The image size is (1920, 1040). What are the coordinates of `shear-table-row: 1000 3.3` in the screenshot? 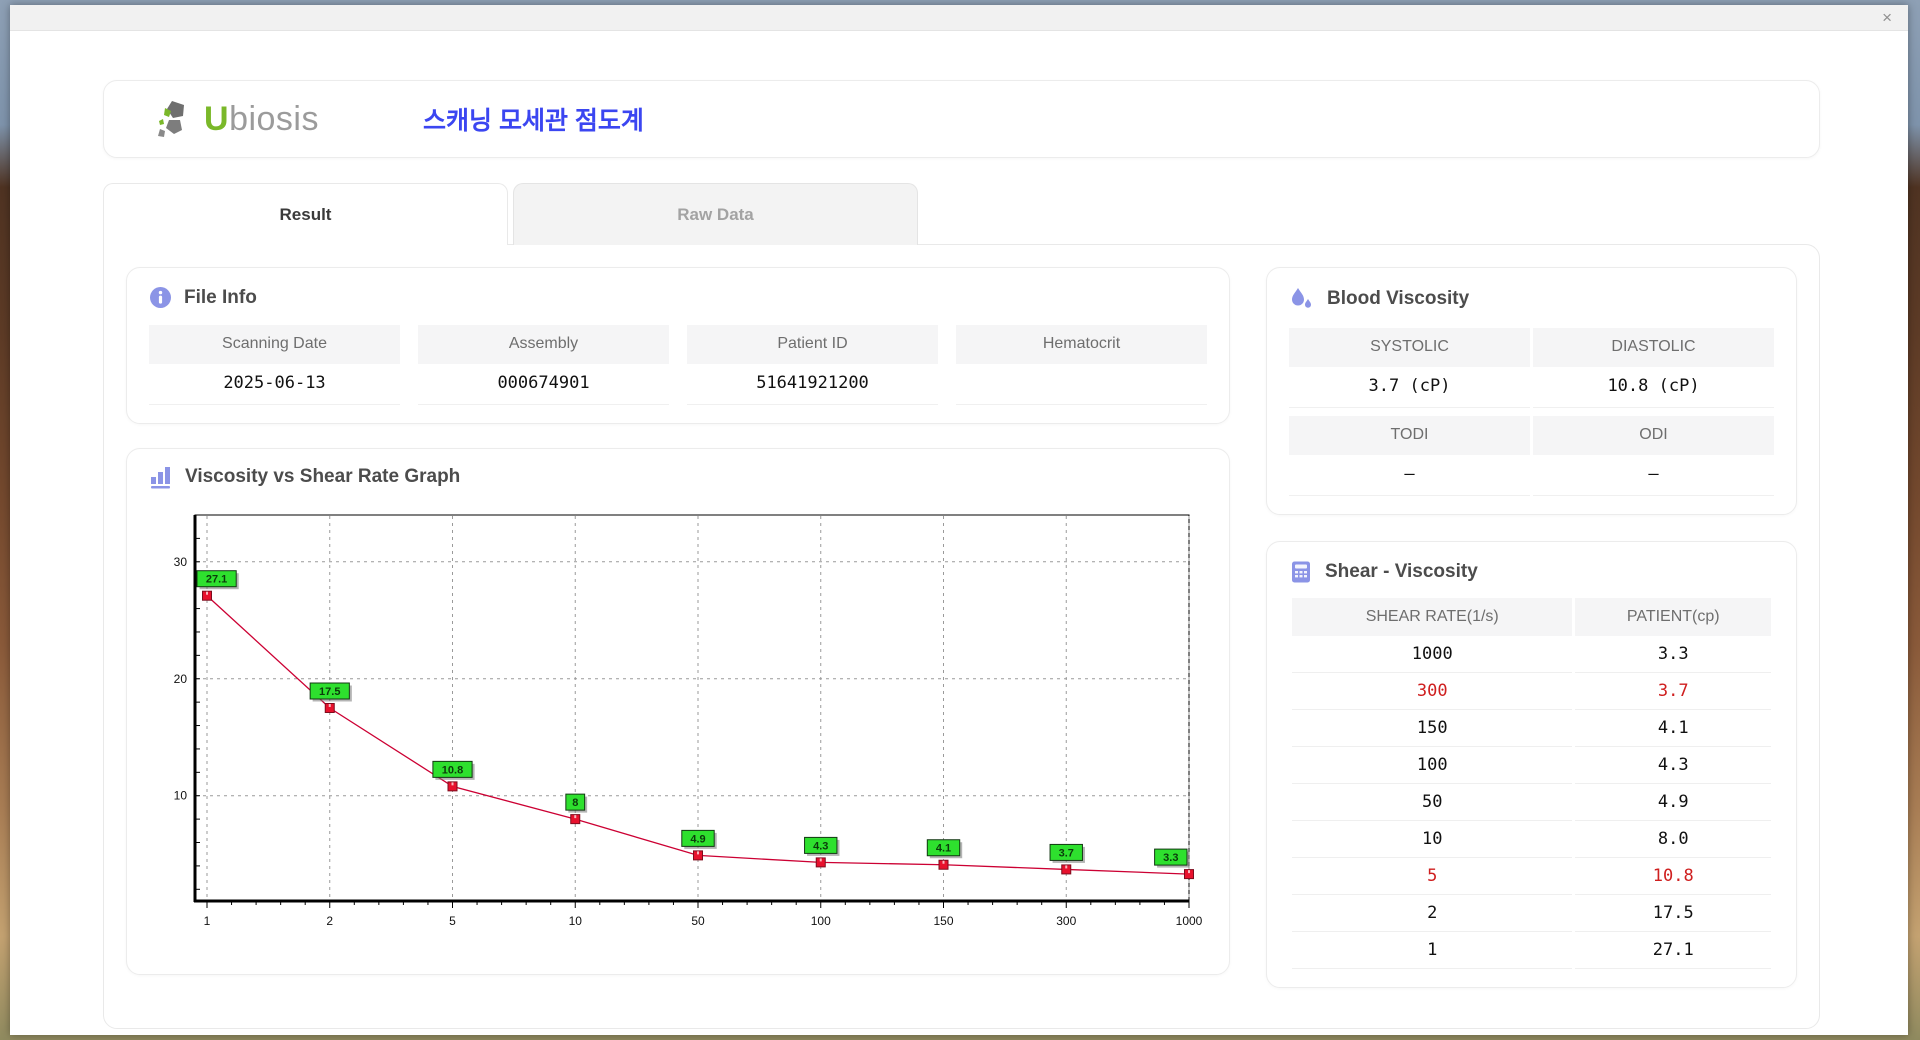 It's located at (1531, 654).